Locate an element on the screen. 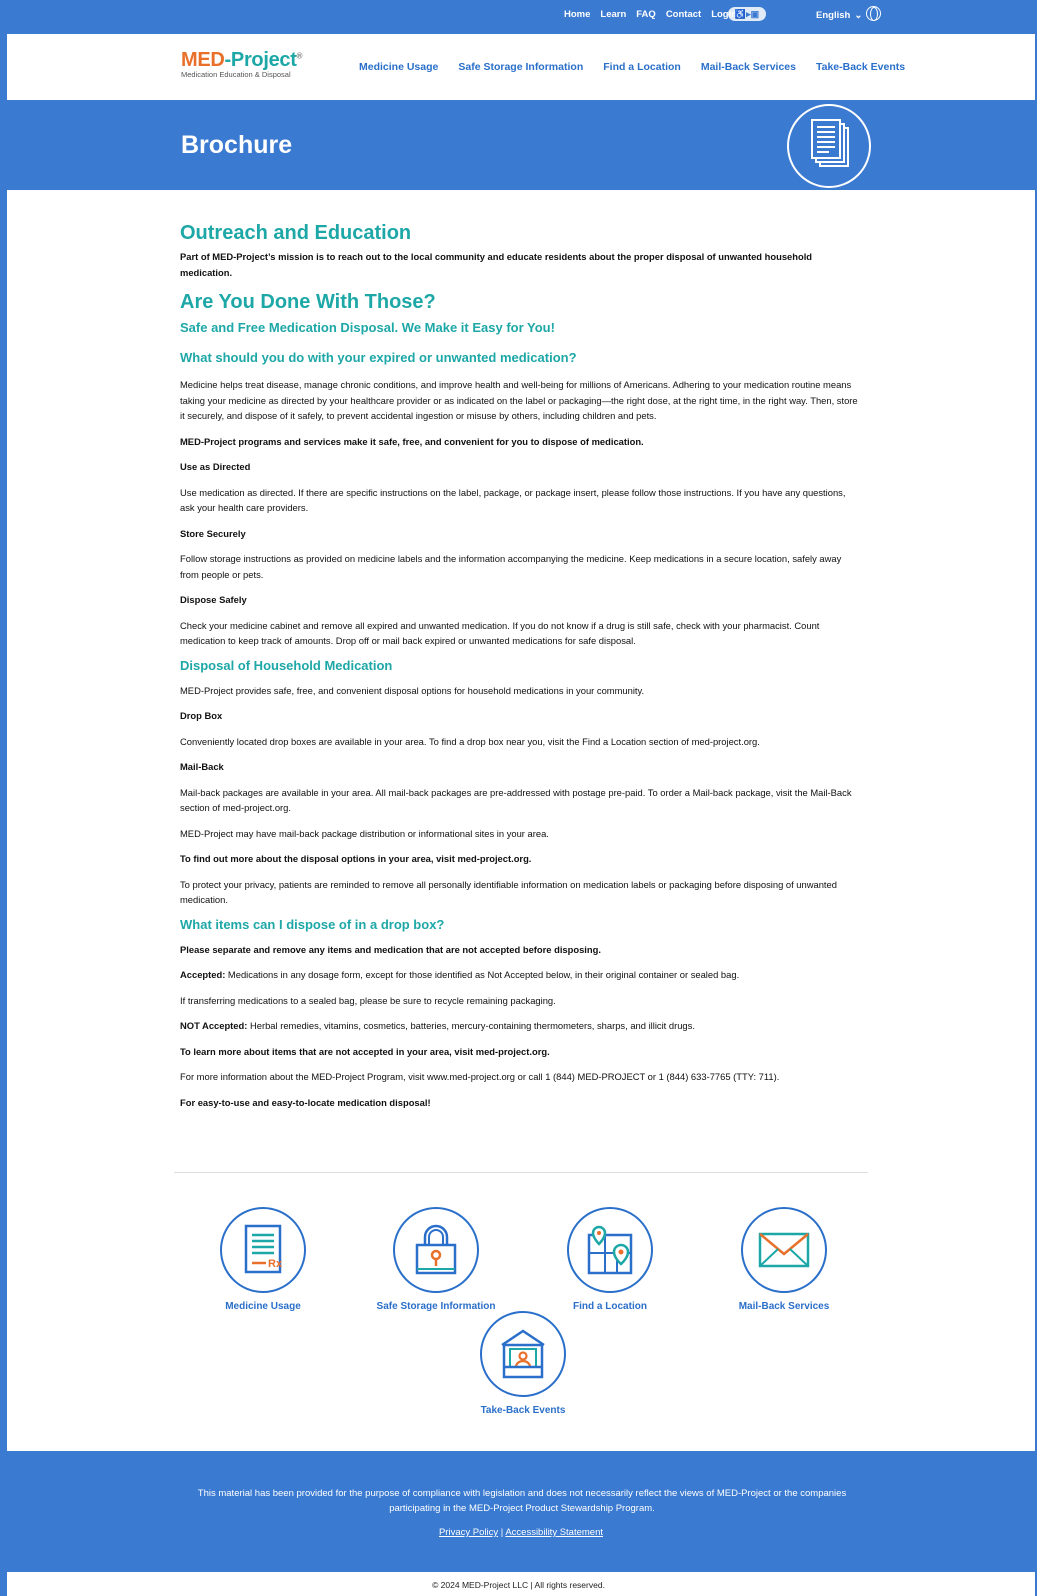 The height and width of the screenshot is (1596, 1037). padlock-icon is located at coordinates (436, 1249).